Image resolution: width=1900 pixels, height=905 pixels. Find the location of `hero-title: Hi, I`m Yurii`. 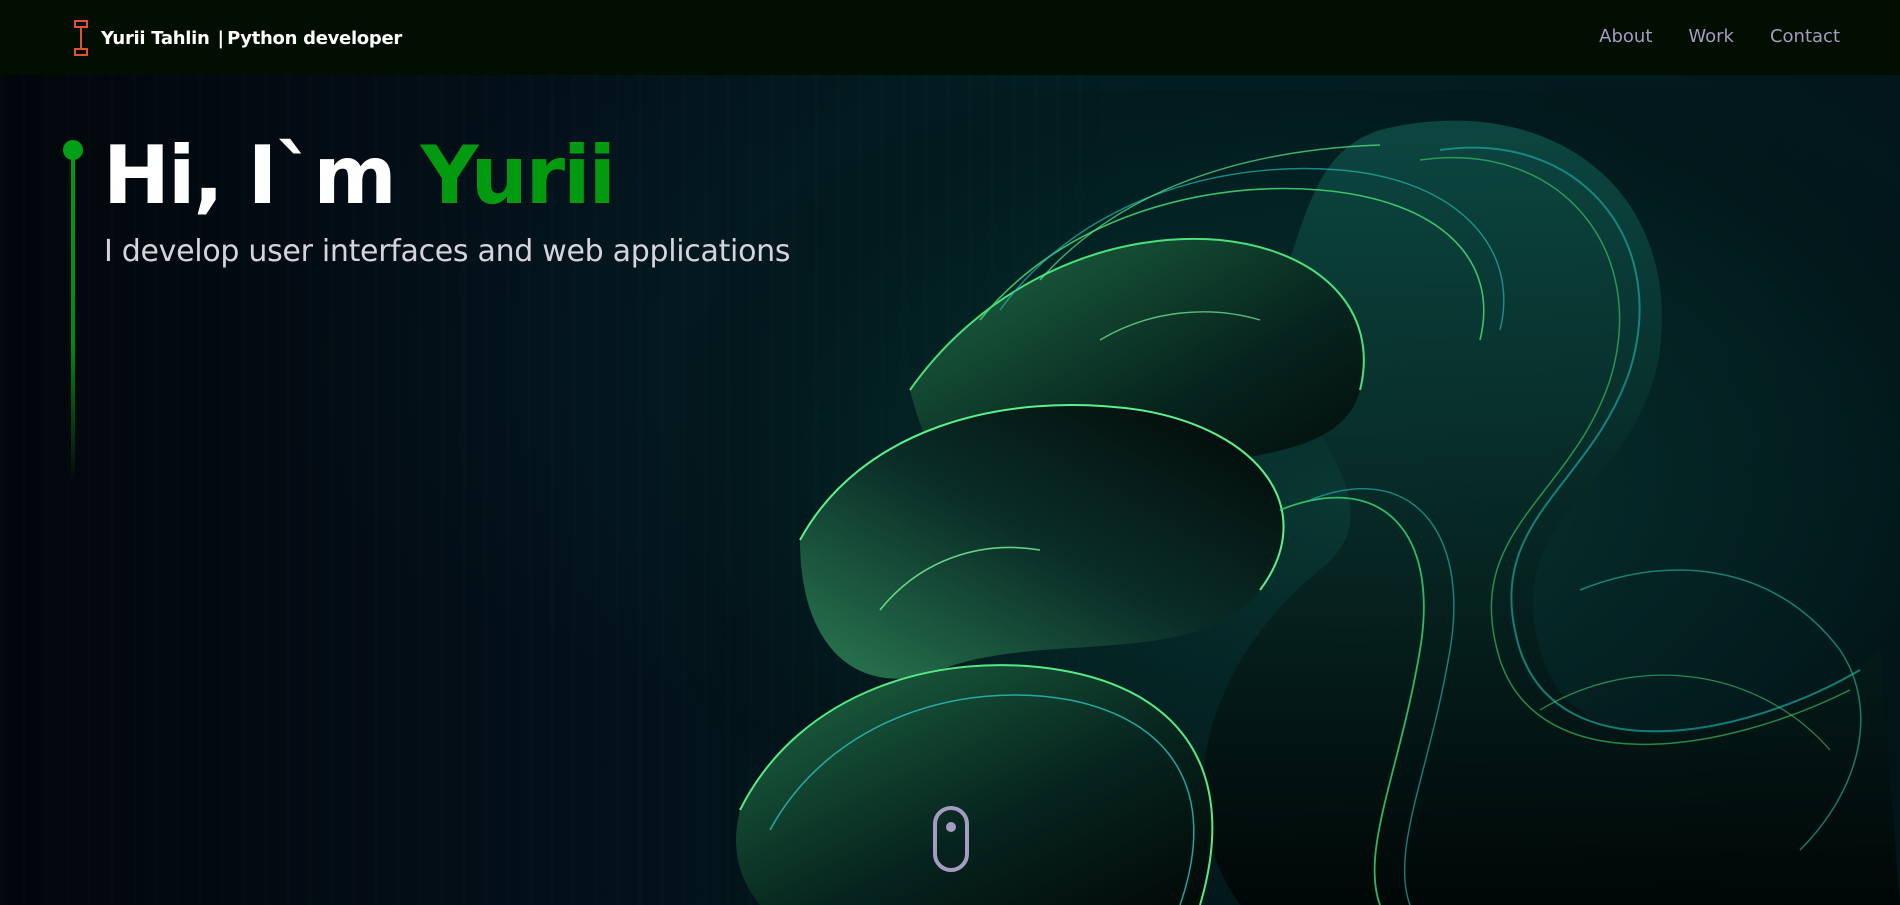

hero-title: Hi, I`m Yurii is located at coordinates (359, 176).